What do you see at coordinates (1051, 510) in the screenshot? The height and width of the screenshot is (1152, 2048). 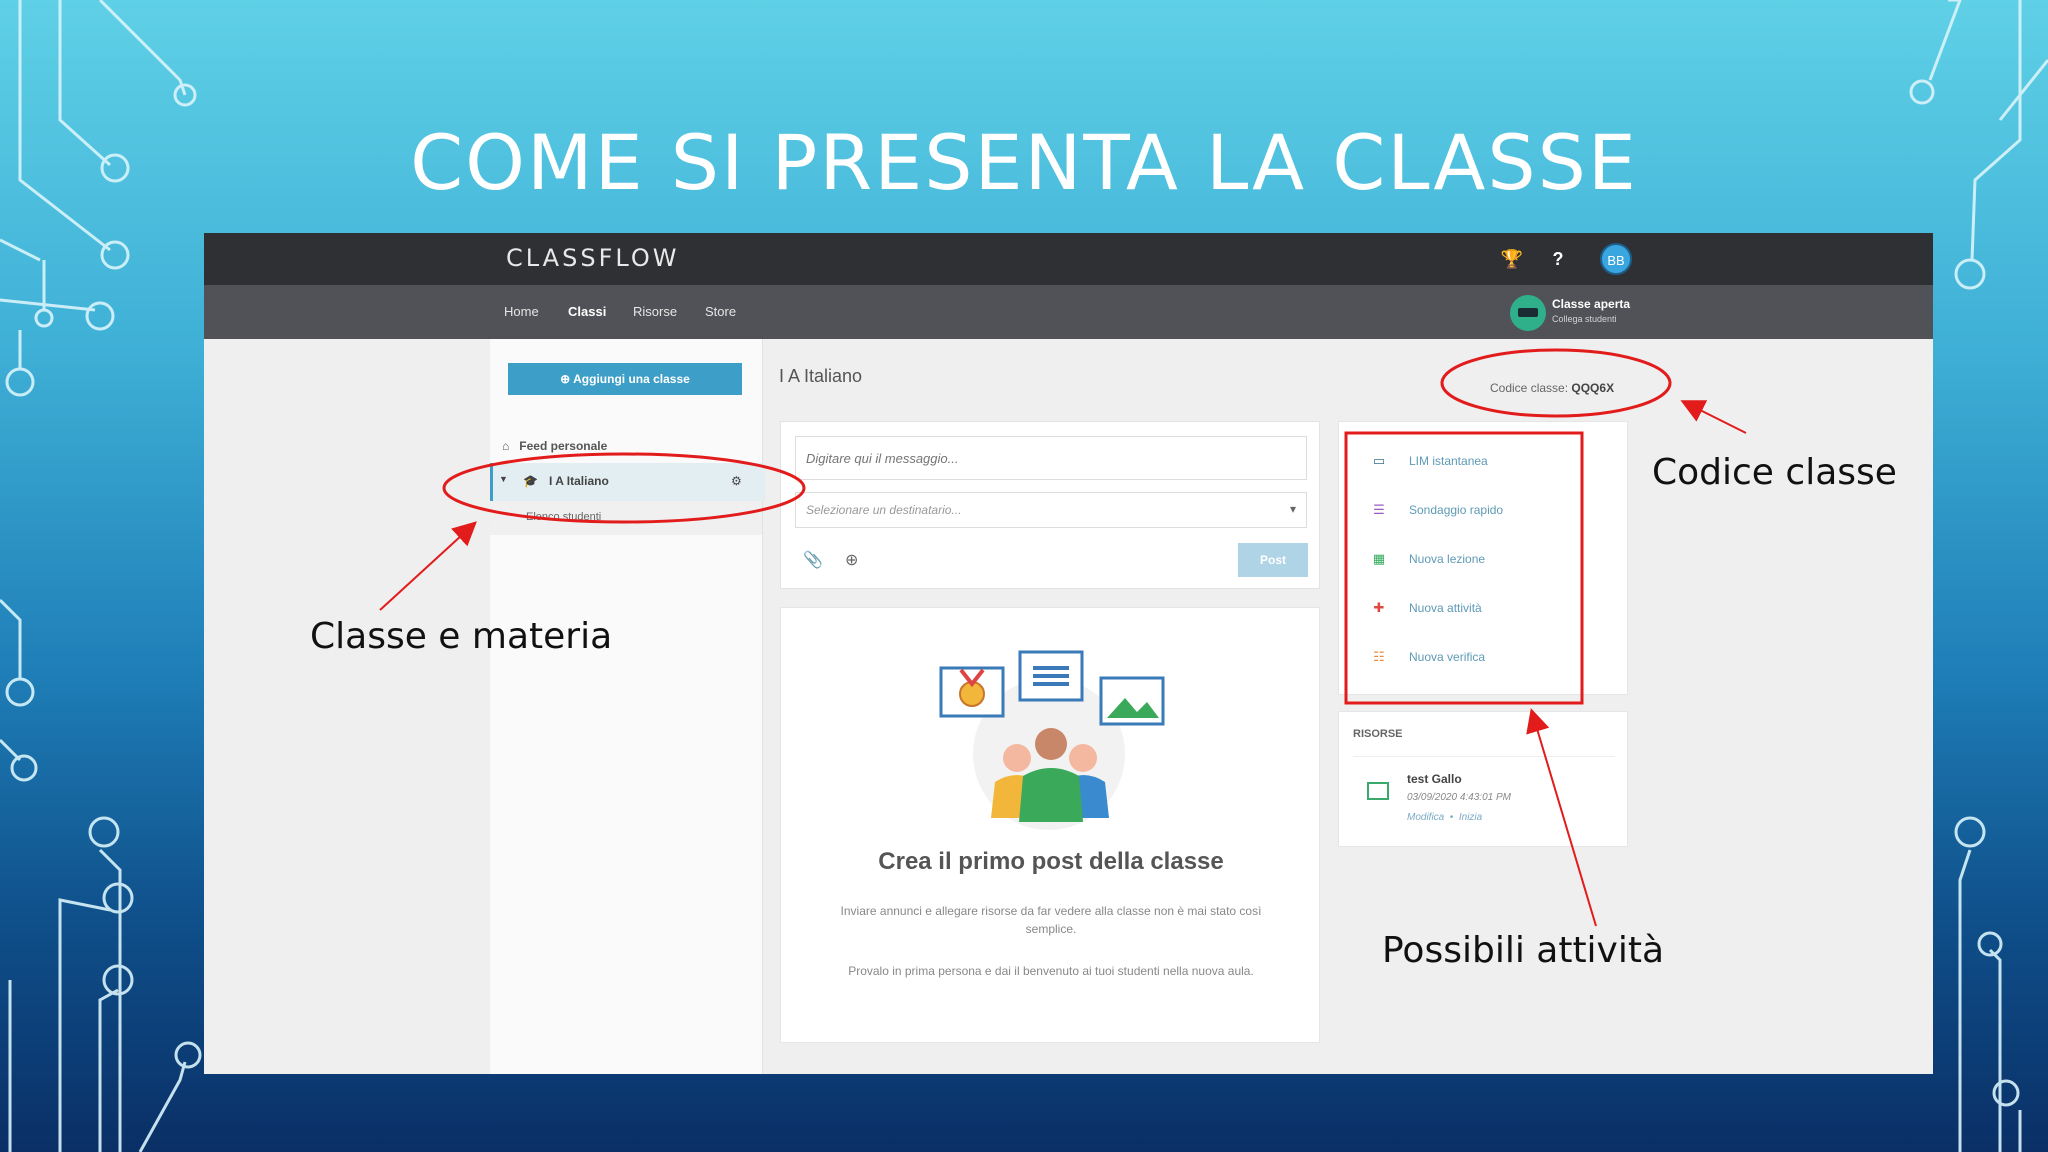 I see `recipient-select: Selezionare un destinatario... ▾` at bounding box center [1051, 510].